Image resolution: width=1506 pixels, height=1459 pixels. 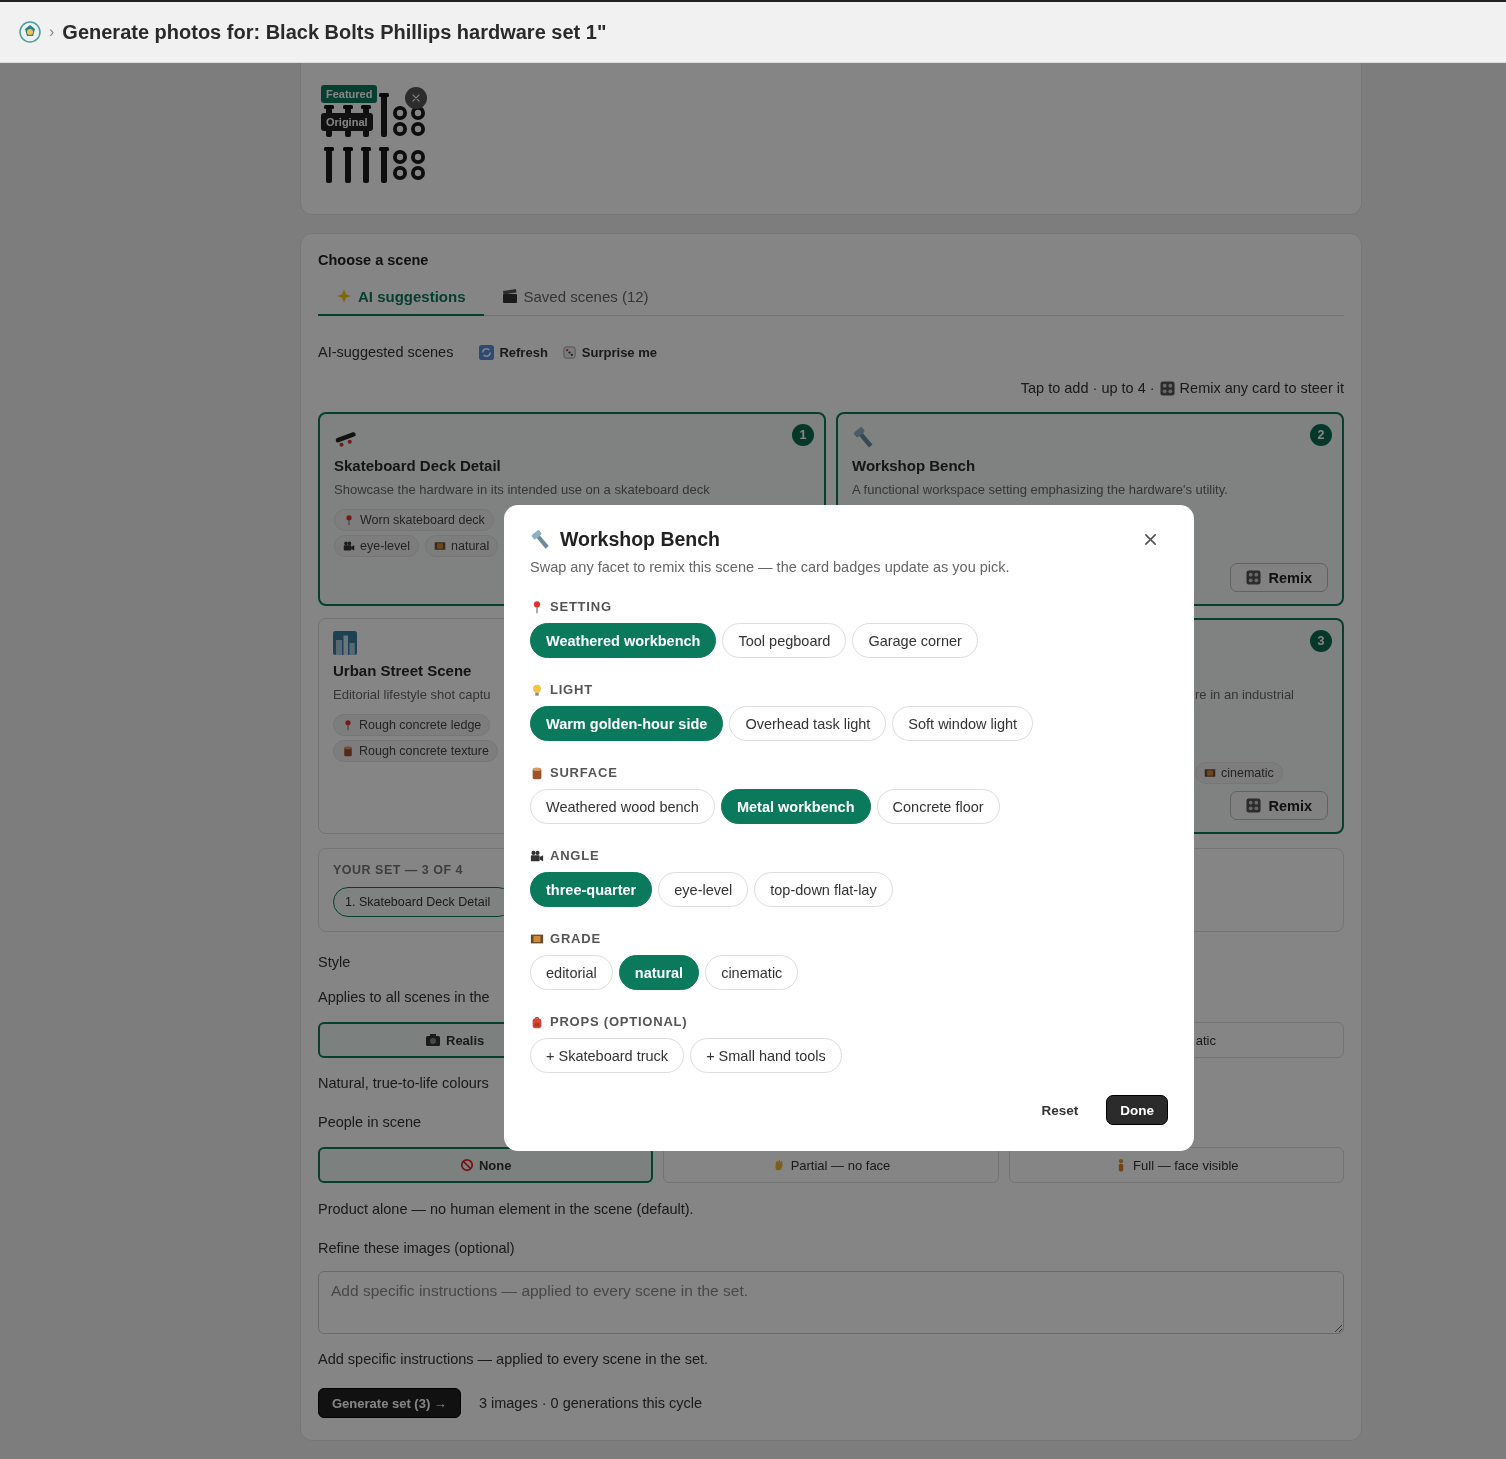 I want to click on facet-label: SETTING, so click(x=581, y=606).